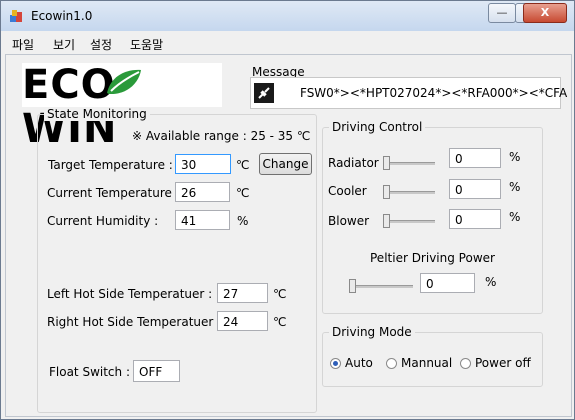 The width and height of the screenshot is (575, 420). Describe the element at coordinates (146, 44) in the screenshot. I see `menu-help: 도움말` at that location.